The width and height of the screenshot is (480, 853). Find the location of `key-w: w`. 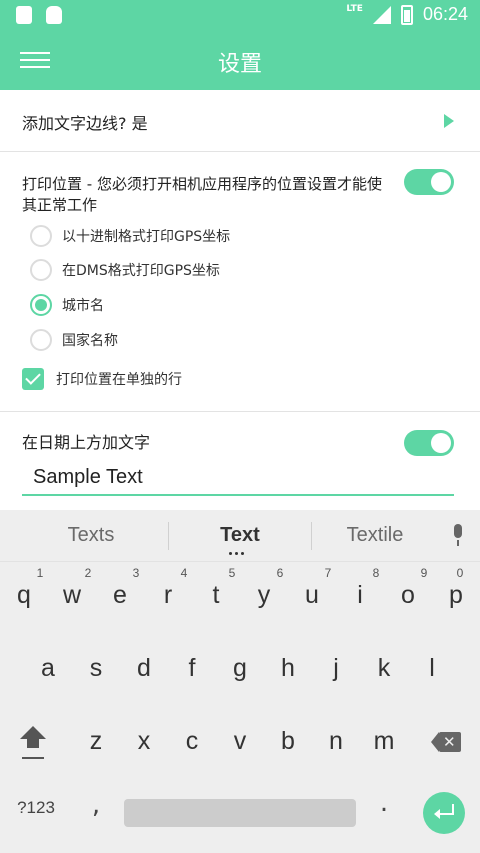

key-w: w is located at coordinates (72, 595).